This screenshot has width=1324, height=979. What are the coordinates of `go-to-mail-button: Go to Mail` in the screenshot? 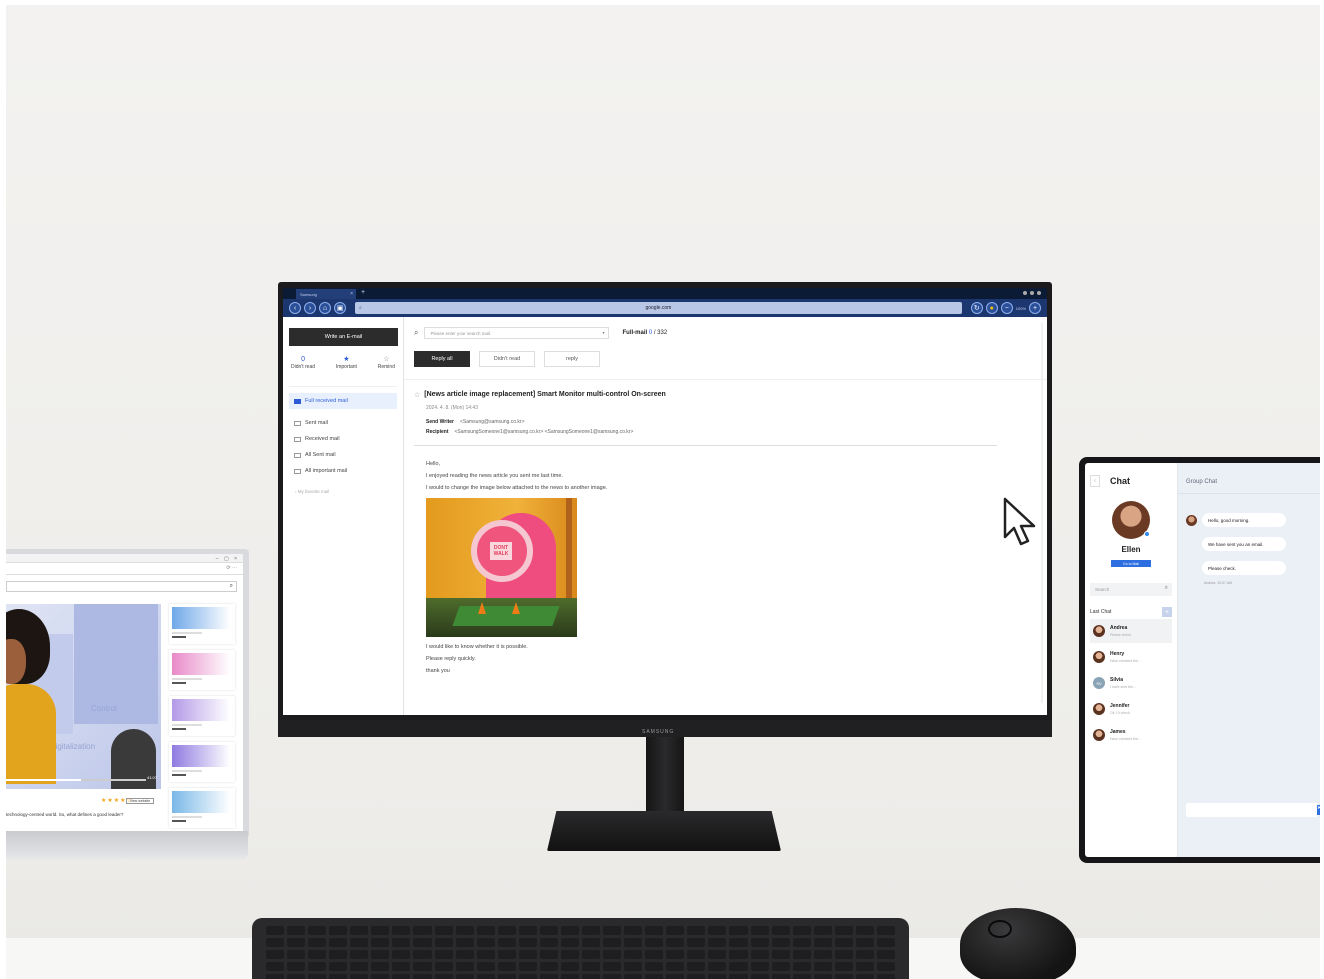 It's located at (1131, 563).